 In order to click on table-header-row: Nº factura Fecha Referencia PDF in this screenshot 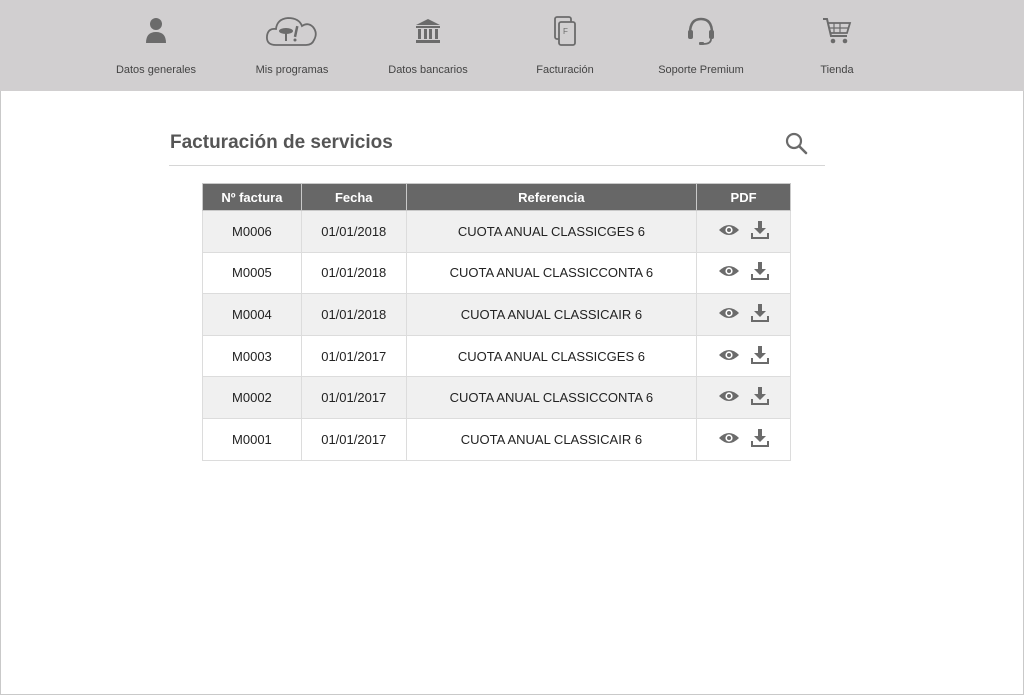, I will do `click(496, 197)`.